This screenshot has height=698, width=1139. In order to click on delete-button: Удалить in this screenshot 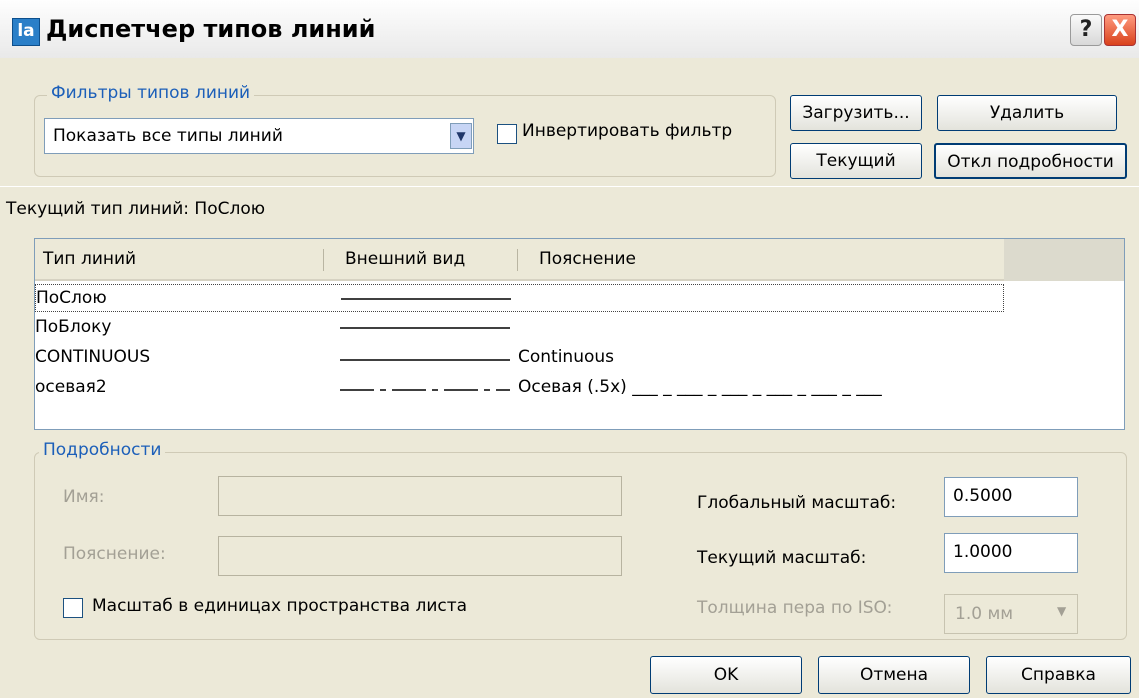, I will do `click(1027, 113)`.